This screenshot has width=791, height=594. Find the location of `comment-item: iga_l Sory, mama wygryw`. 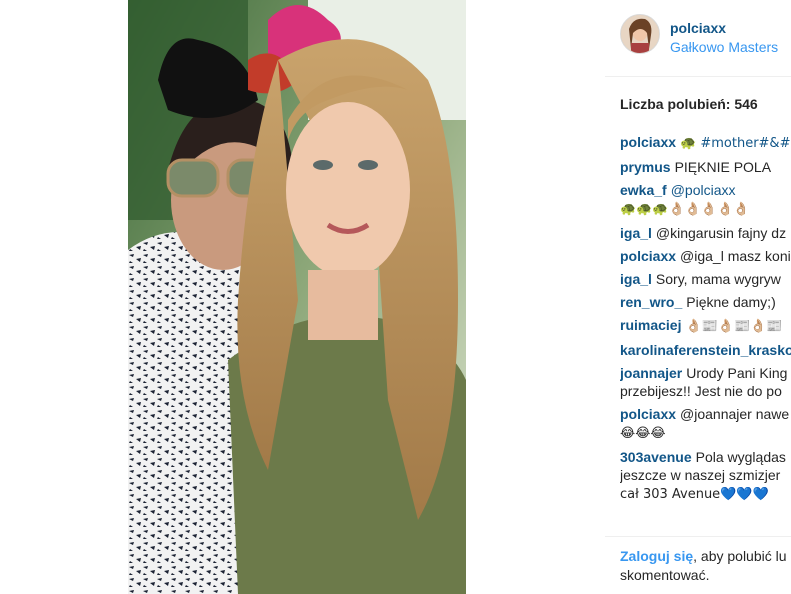

comment-item: iga_l Sory, mama wygryw is located at coordinates (705, 279).